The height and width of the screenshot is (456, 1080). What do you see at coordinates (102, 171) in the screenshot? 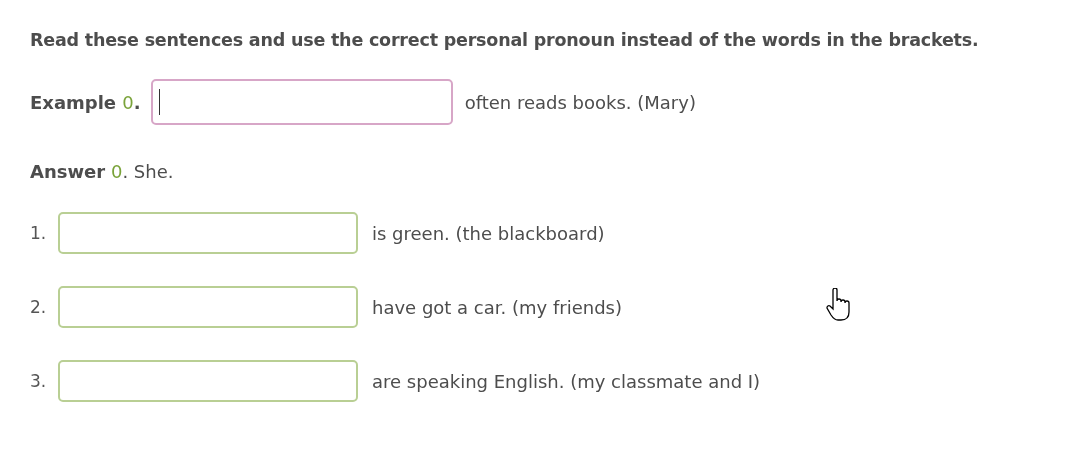
I see `answer-text: Answer 0. She.` at bounding box center [102, 171].